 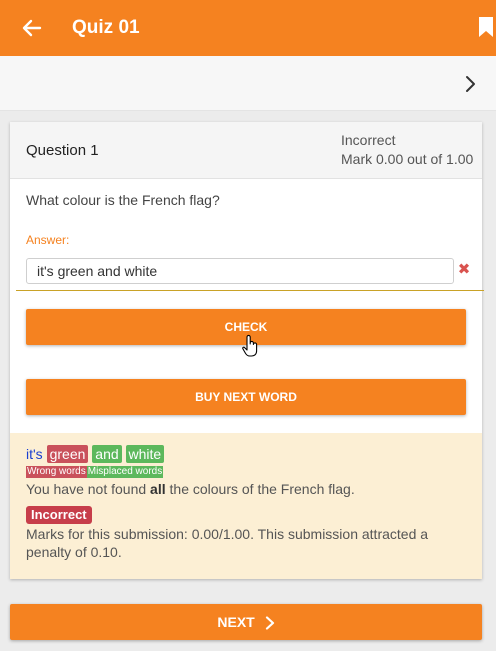 What do you see at coordinates (250, 345) in the screenshot?
I see `hand-cursor-icon` at bounding box center [250, 345].